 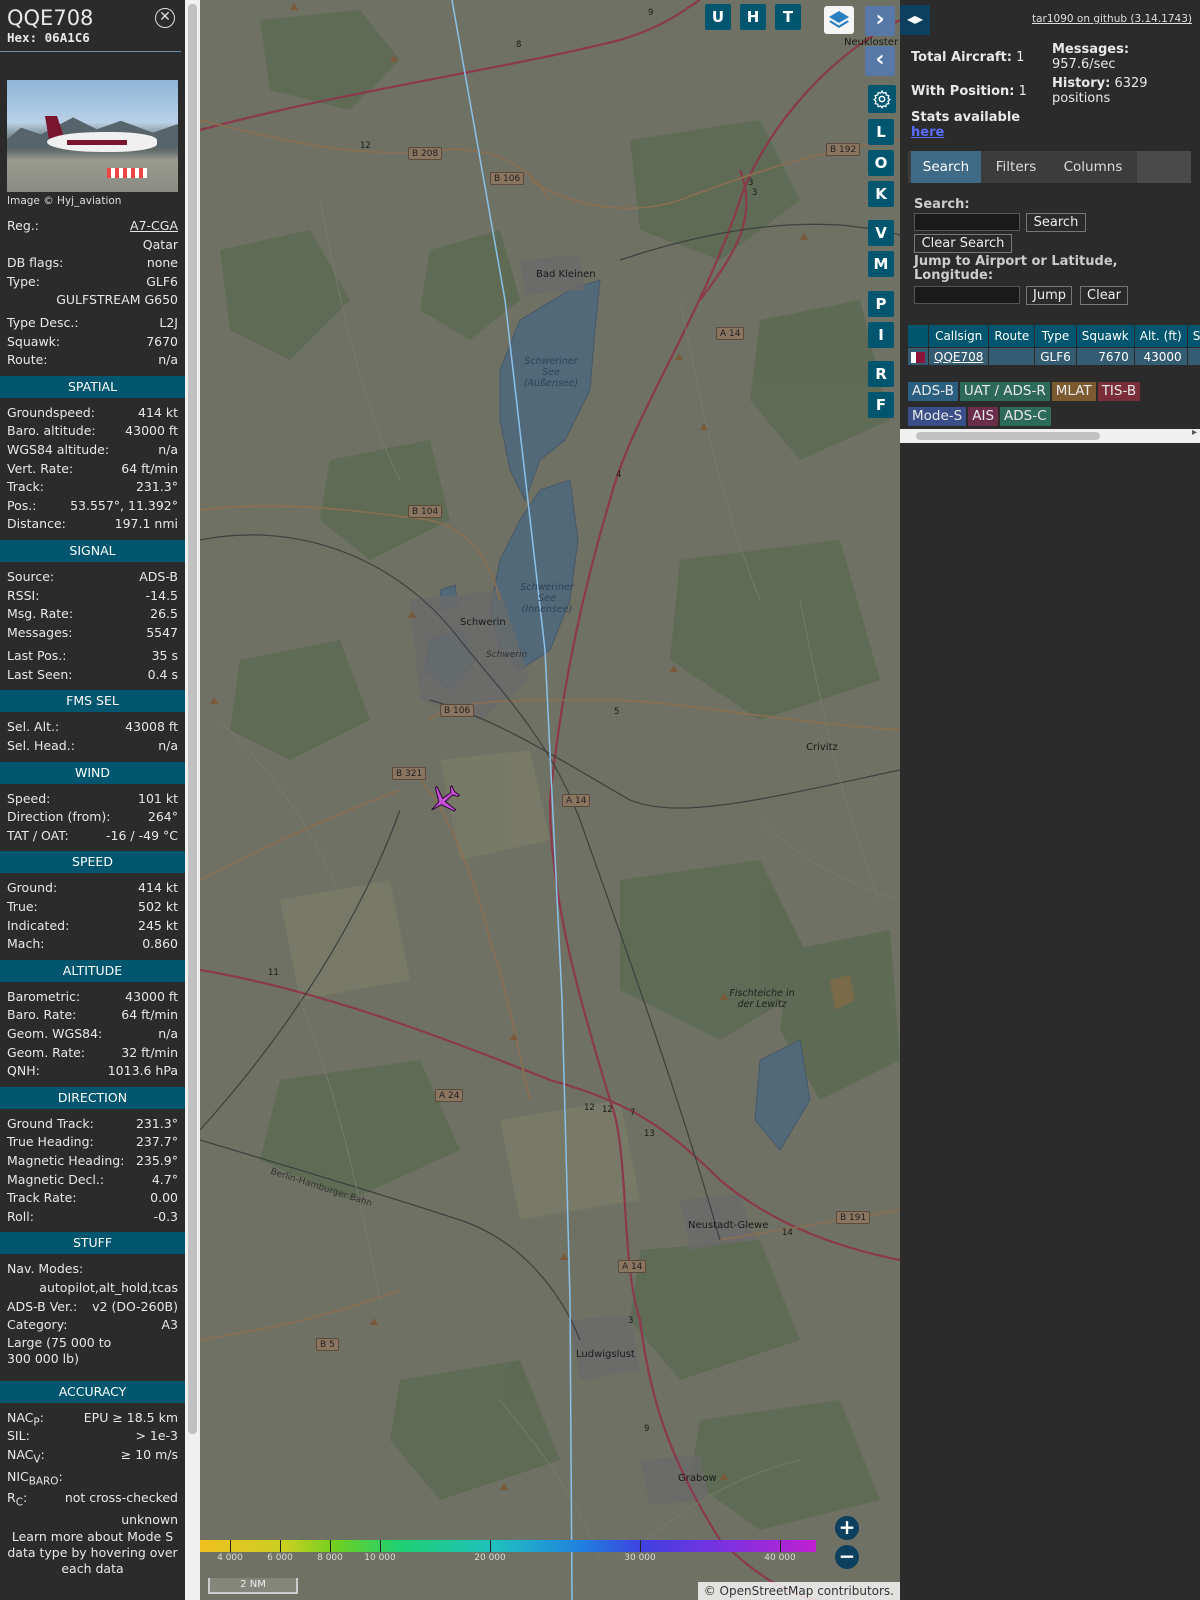 I want to click on tab-search: Search, so click(x=946, y=167).